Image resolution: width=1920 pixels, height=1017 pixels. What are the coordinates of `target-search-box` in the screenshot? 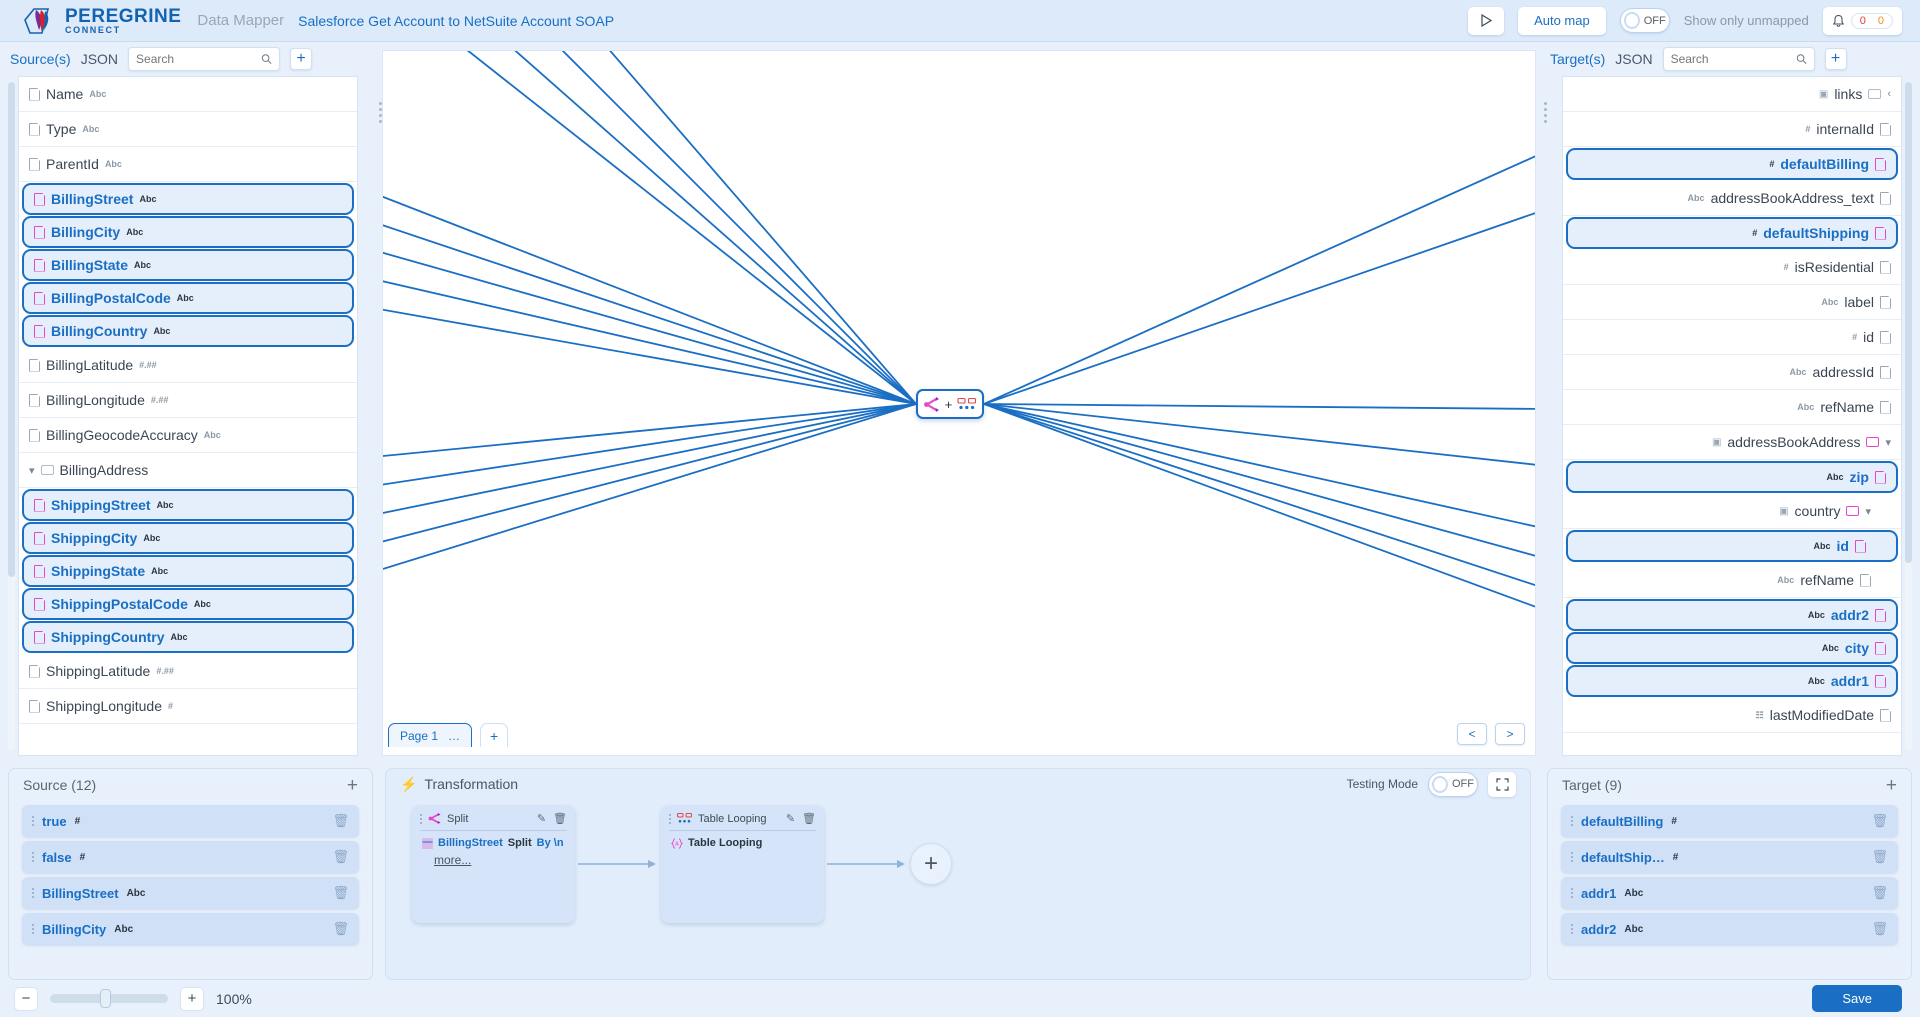 It's located at (1738, 59).